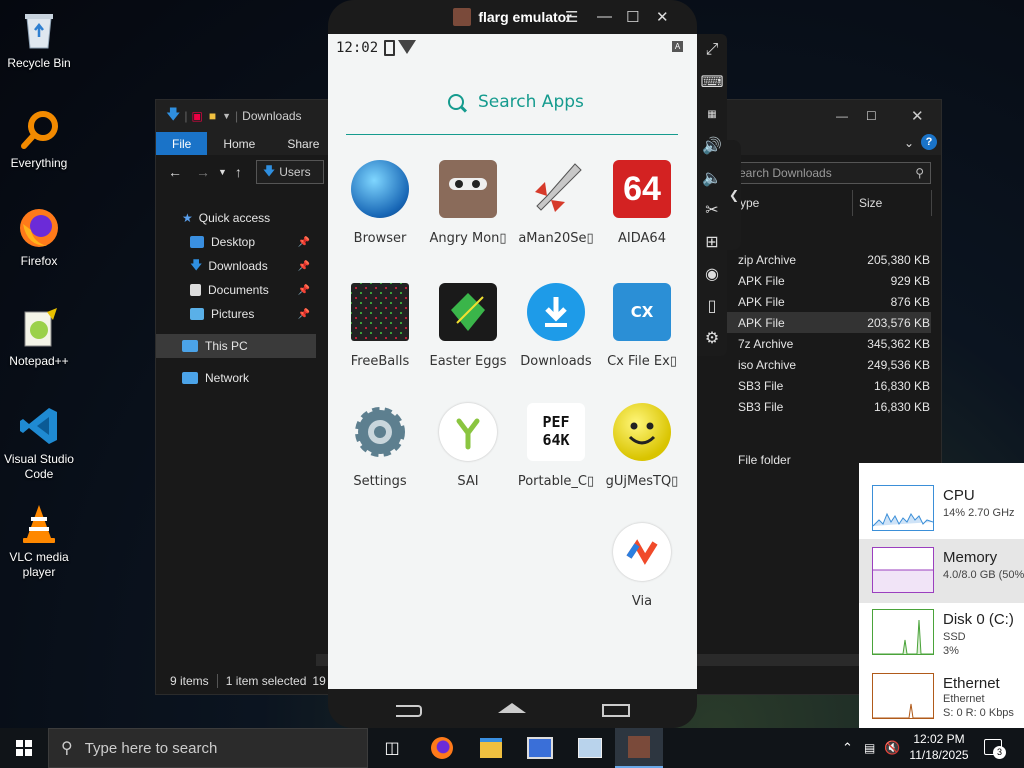 This screenshot has width=1024, height=768. What do you see at coordinates (236, 218) in the screenshot?
I see `nav-quick-access: ★ Quick access` at bounding box center [236, 218].